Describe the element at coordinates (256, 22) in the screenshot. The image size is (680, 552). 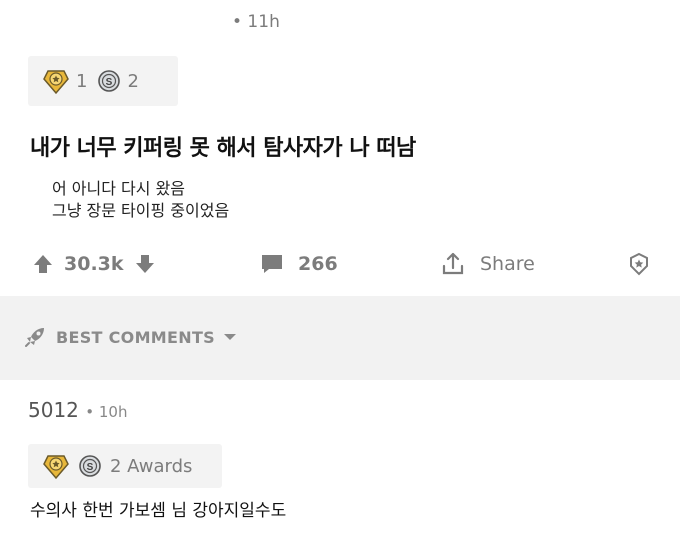
I see `post-timestamp: • 11h` at that location.